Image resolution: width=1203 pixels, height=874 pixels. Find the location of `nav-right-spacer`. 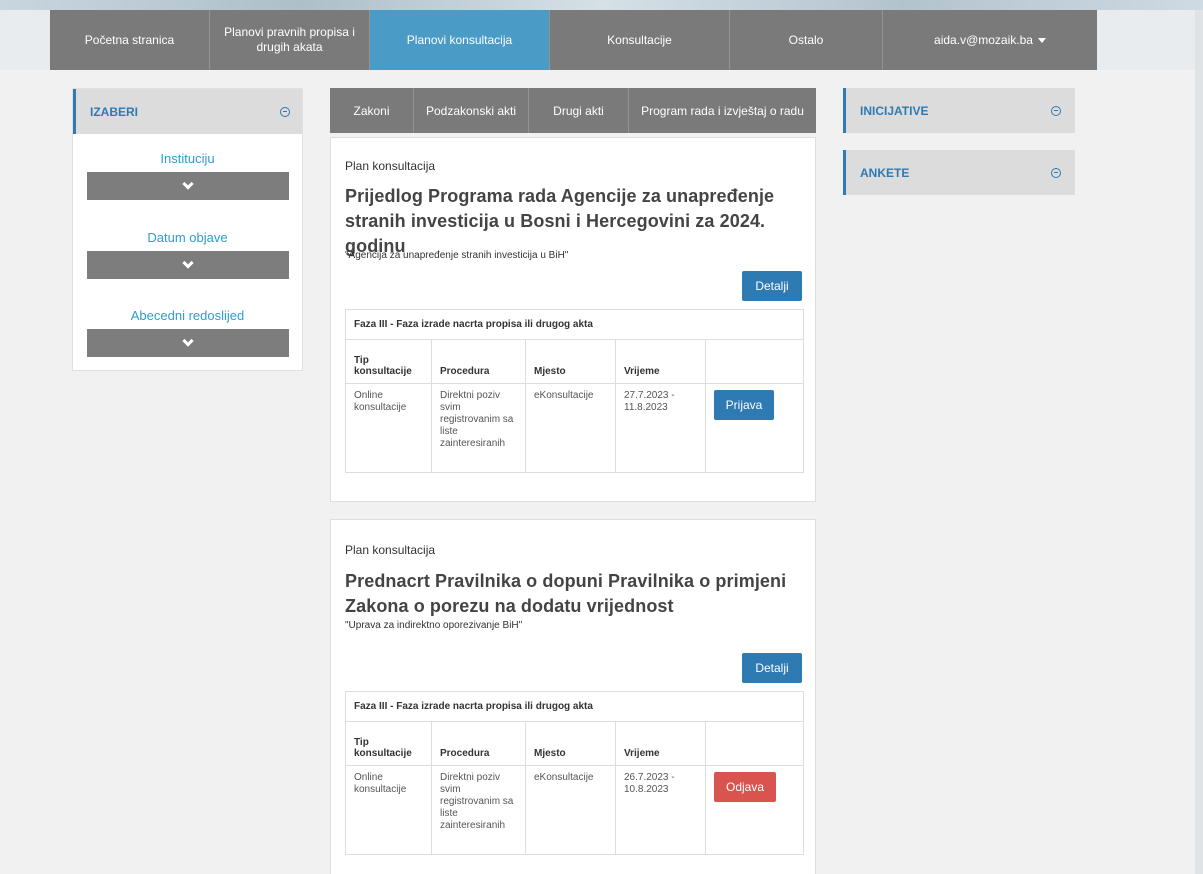

nav-right-spacer is located at coordinates (1146, 40).